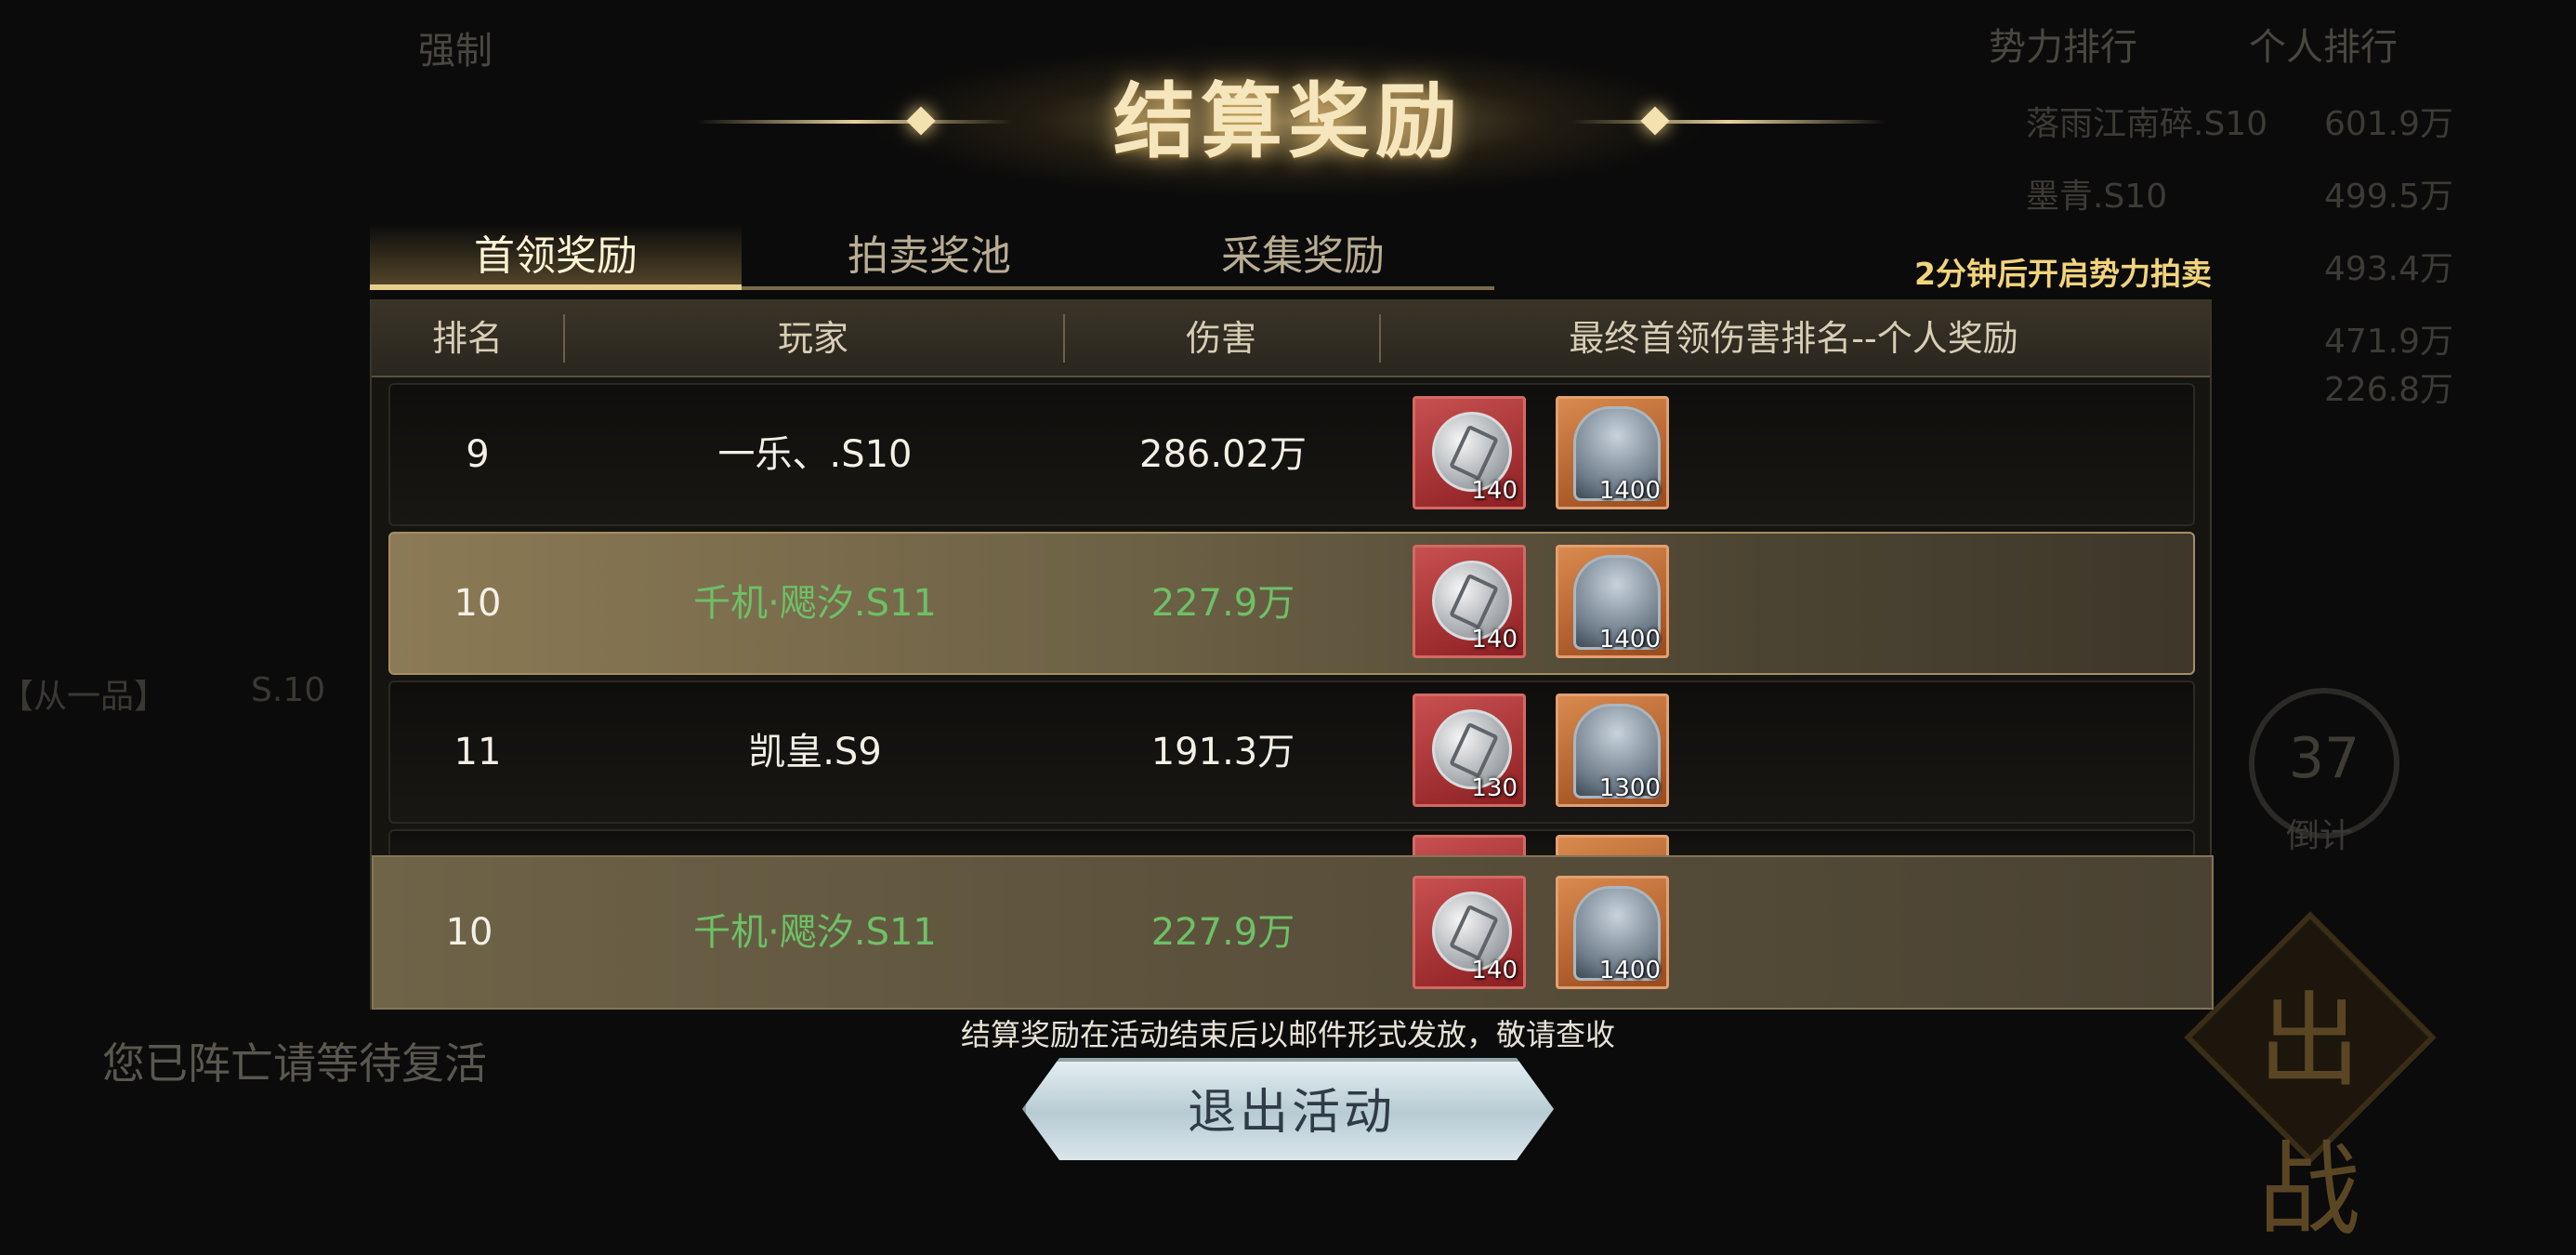  Describe the element at coordinates (556, 256) in the screenshot. I see `tab-boss-reward: 首领奖励` at that location.